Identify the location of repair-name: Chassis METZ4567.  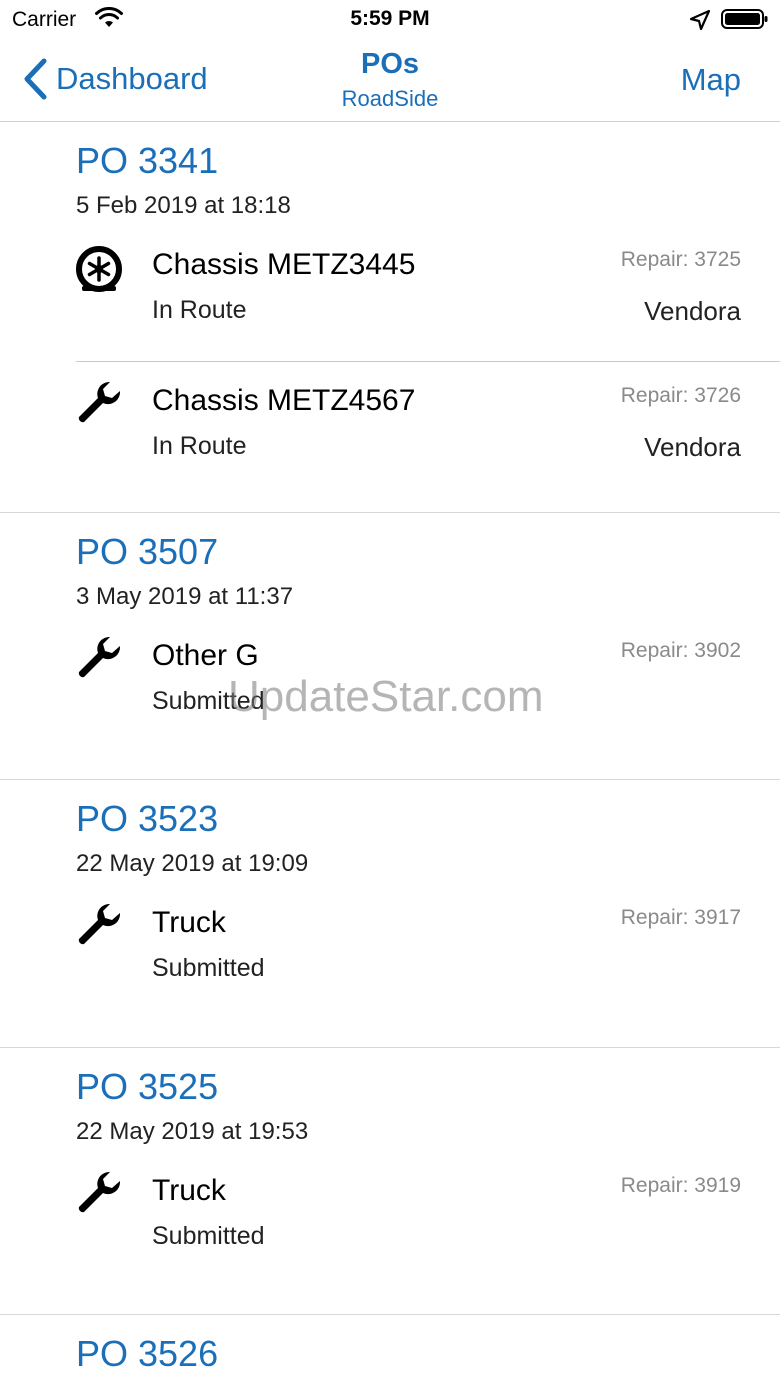
(284, 400).